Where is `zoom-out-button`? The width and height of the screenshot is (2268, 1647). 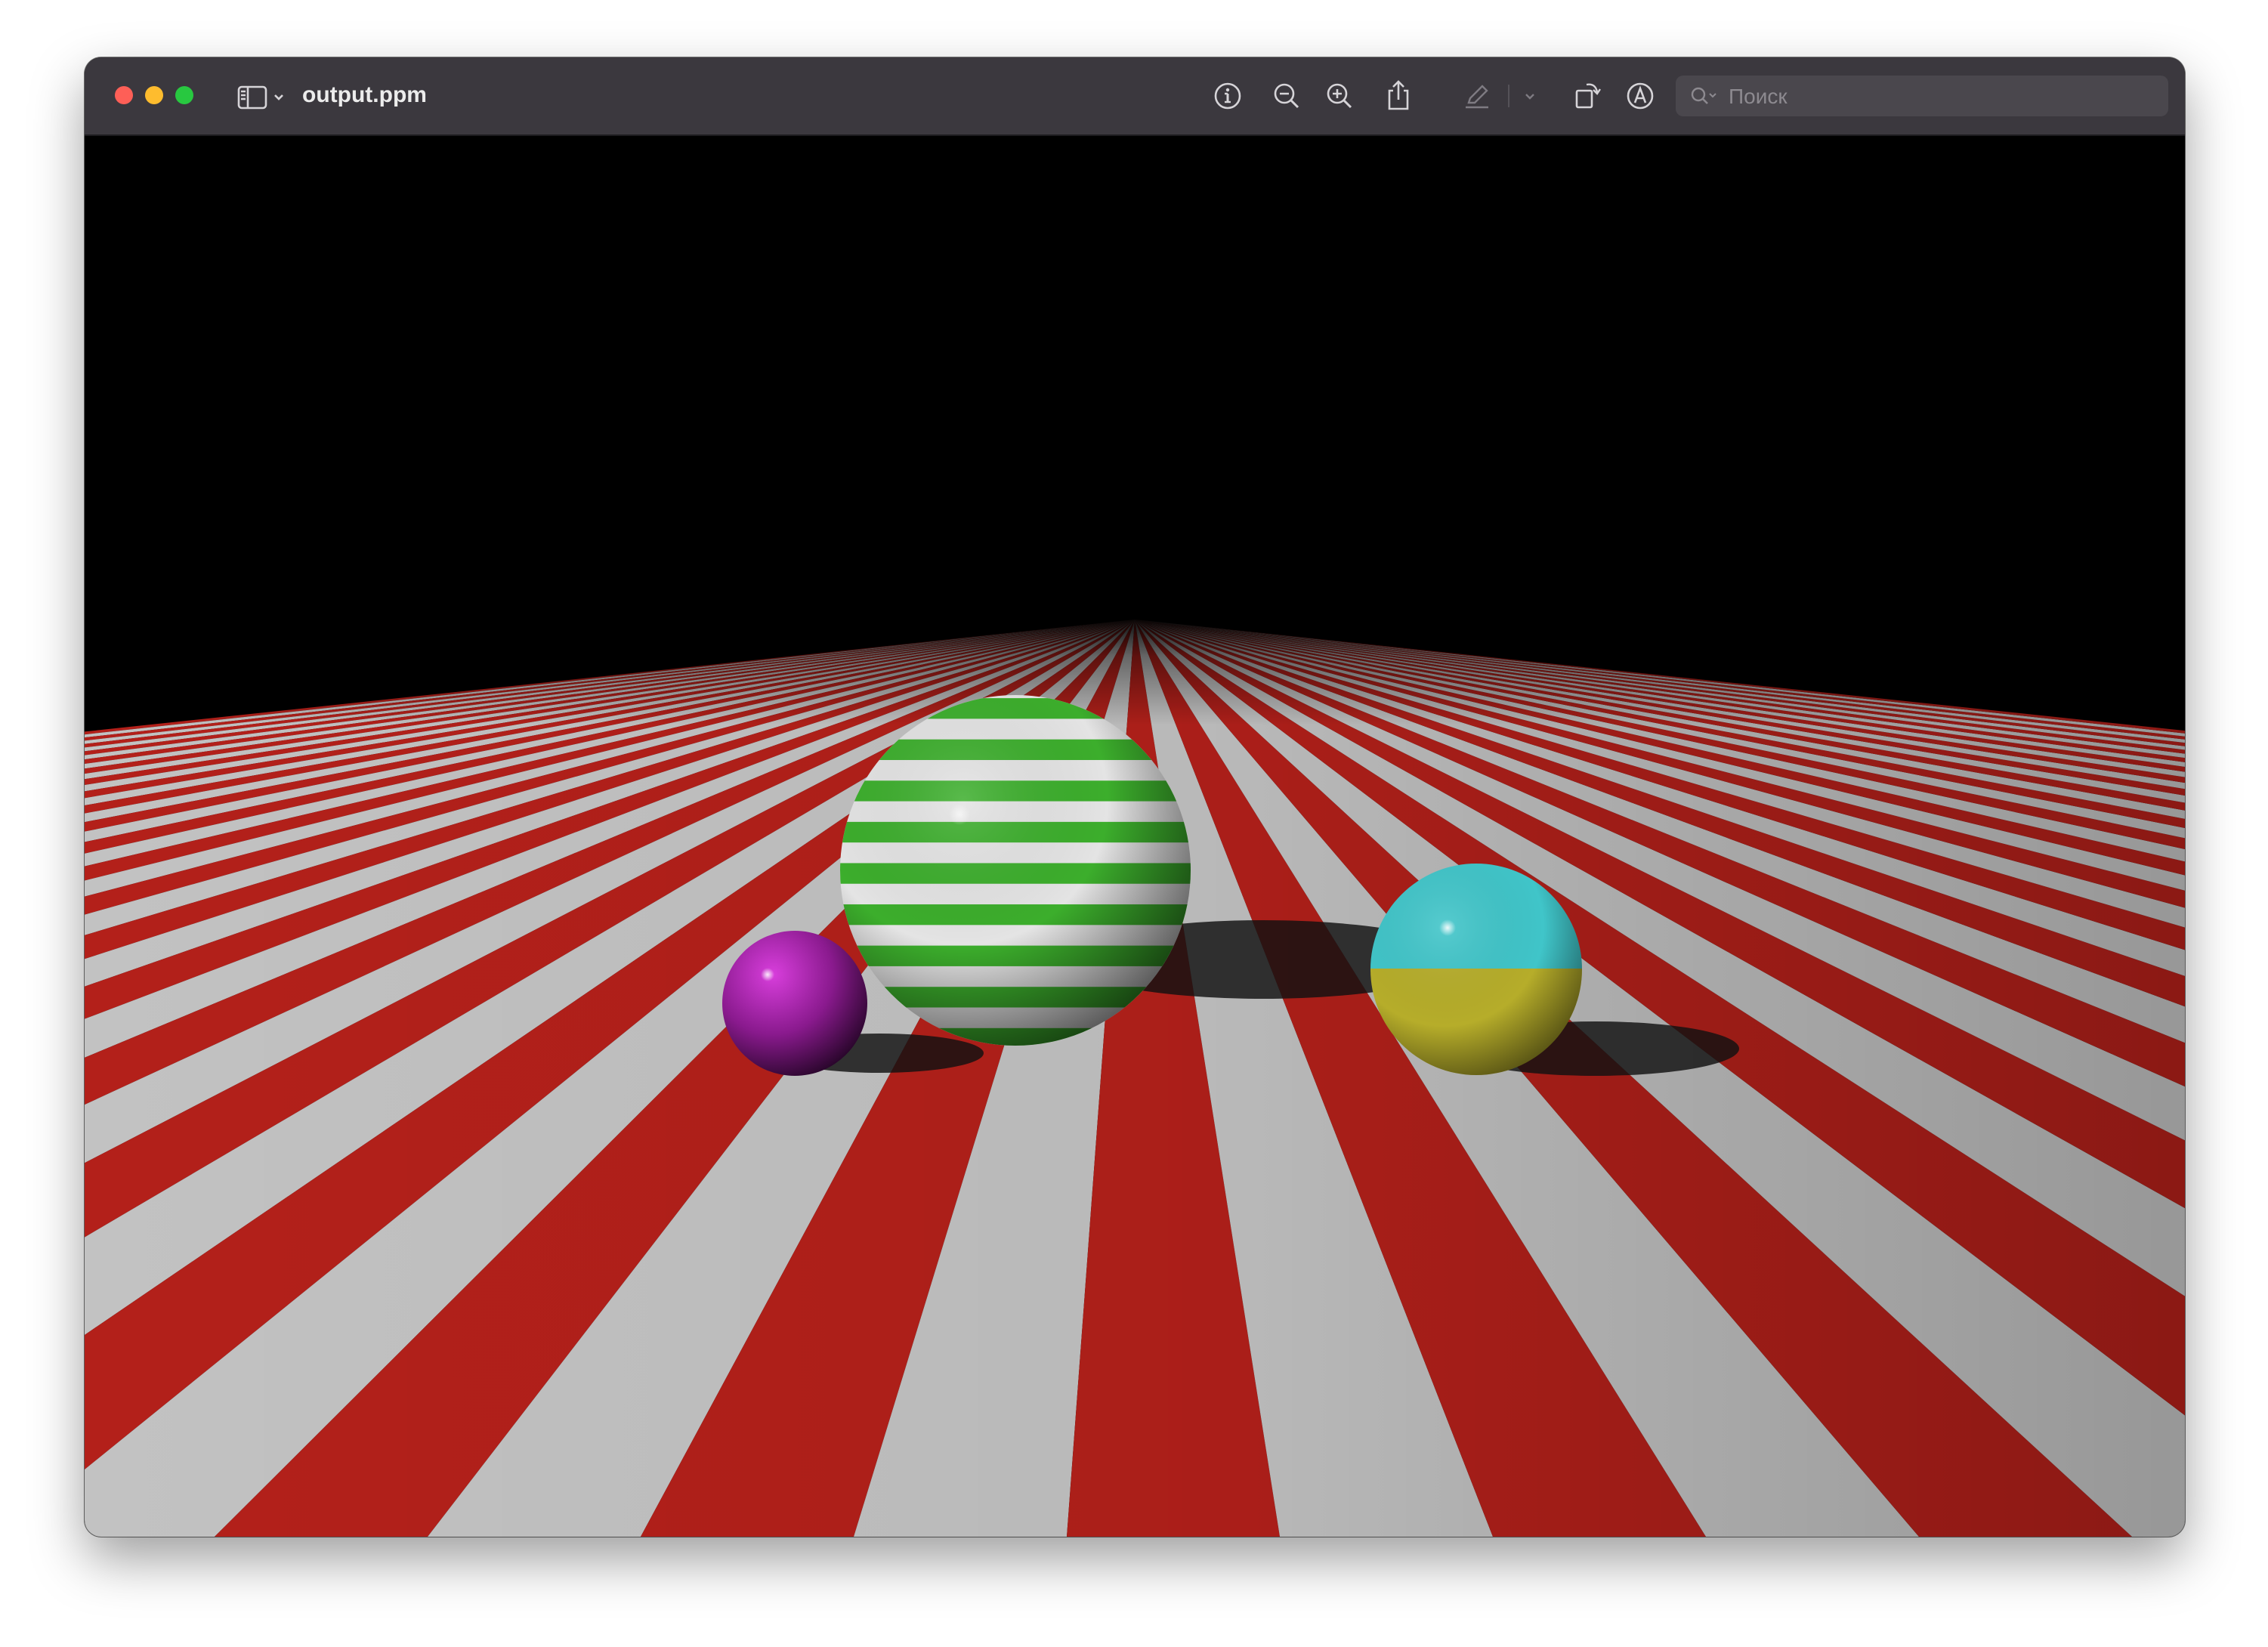
zoom-out-button is located at coordinates (1286, 96).